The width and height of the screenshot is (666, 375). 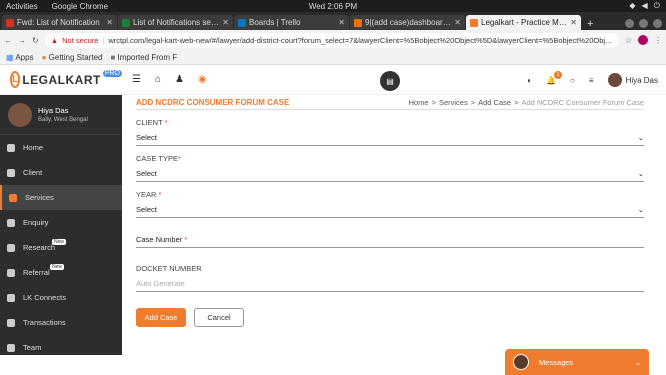 I want to click on folder-icon: ■, so click(x=113, y=57).